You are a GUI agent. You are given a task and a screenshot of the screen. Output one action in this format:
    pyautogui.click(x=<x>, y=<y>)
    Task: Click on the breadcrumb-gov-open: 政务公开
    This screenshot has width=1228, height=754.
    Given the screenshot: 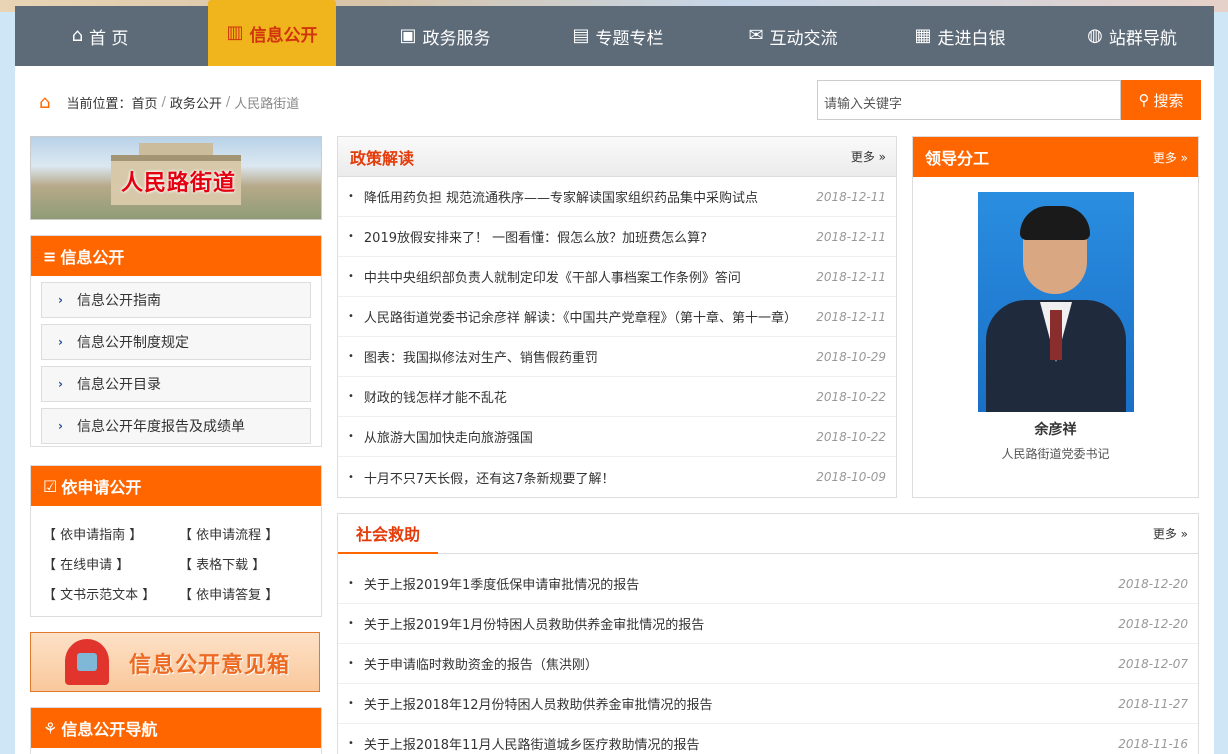 What is the action you would take?
    pyautogui.click(x=196, y=102)
    